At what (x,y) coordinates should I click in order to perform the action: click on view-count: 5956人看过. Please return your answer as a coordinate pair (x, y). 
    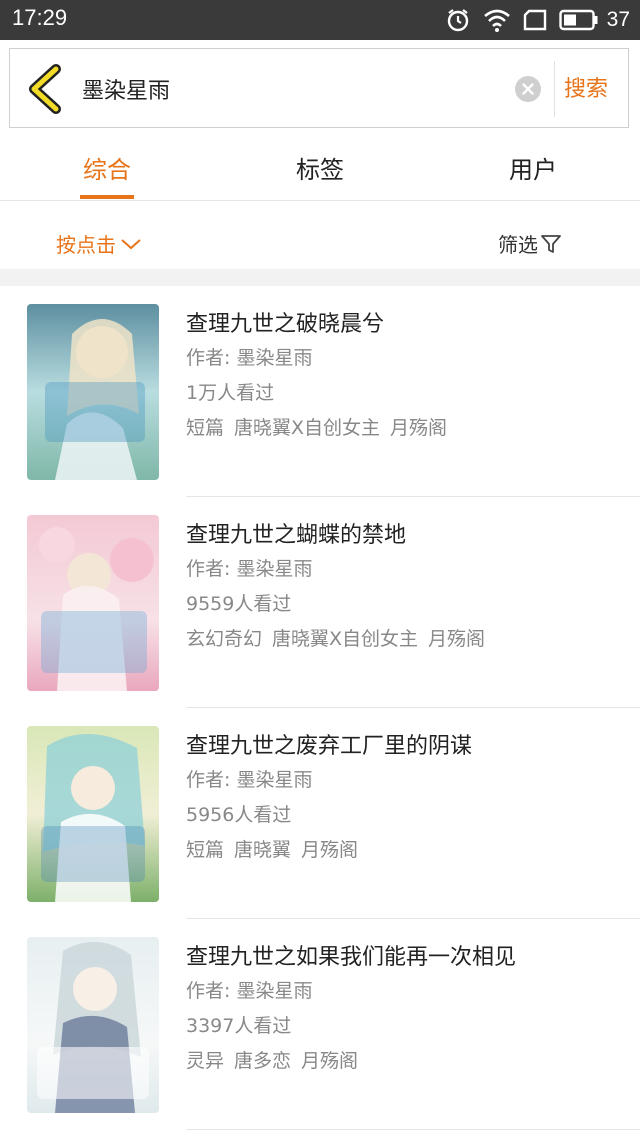
    Looking at the image, I should click on (239, 815).